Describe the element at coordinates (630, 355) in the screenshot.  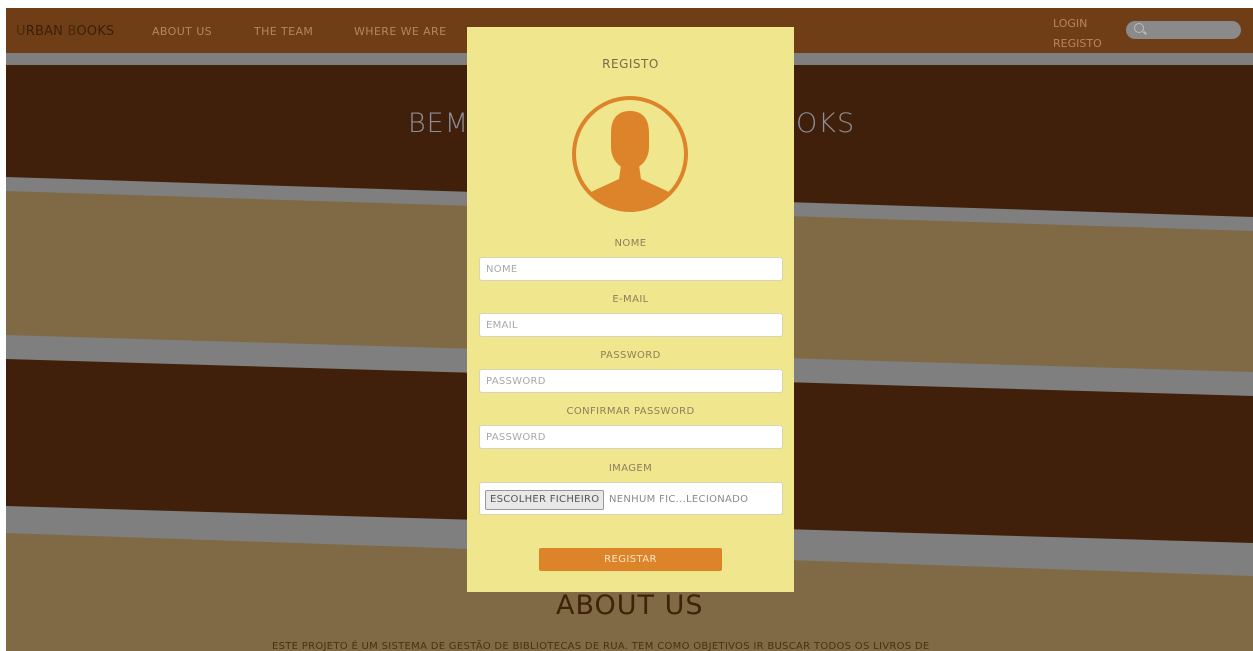
I see `password-label: PASSWORD` at that location.